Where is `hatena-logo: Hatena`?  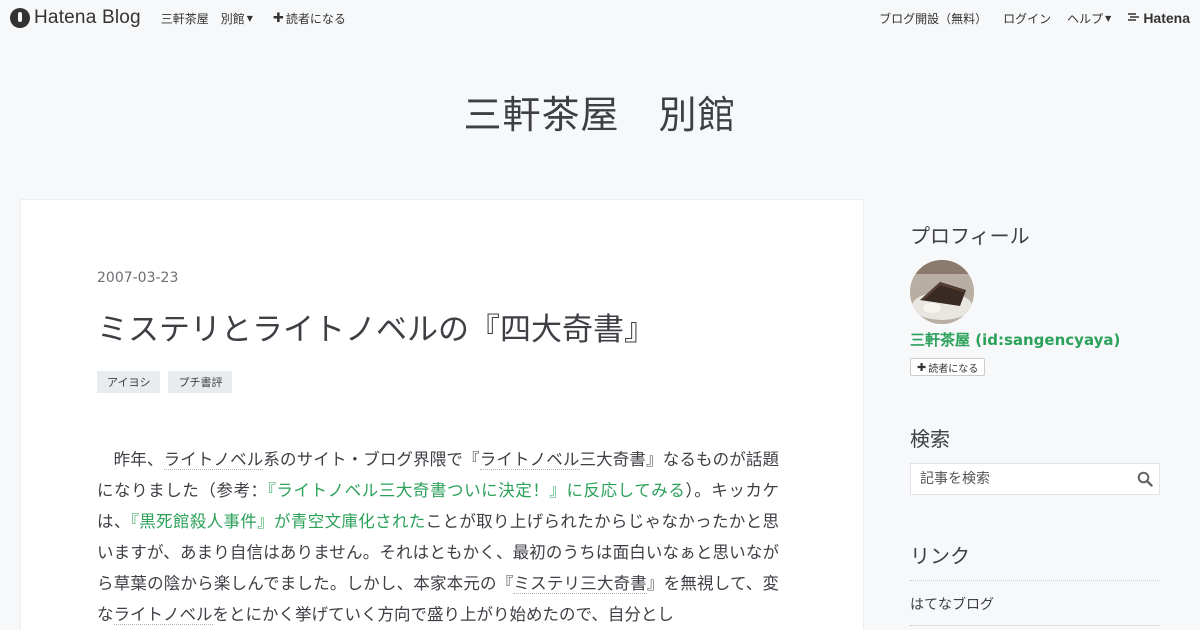
hatena-logo: Hatena is located at coordinates (1158, 18).